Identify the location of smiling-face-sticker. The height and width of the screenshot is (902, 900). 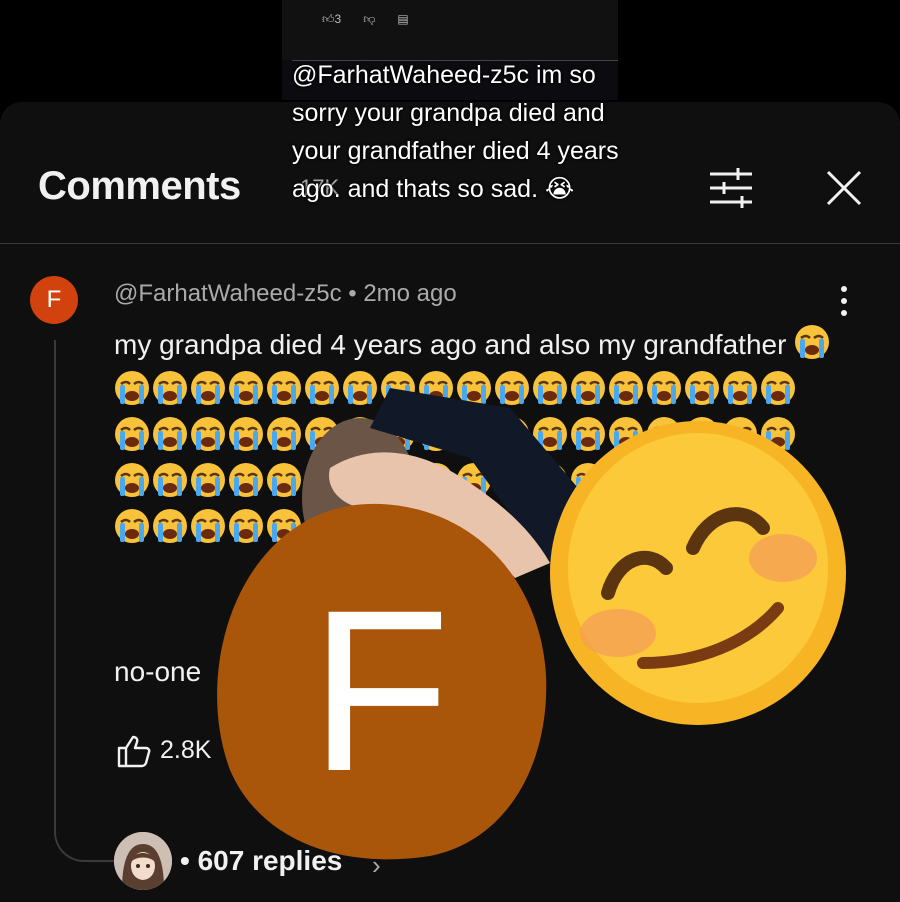
(698, 573).